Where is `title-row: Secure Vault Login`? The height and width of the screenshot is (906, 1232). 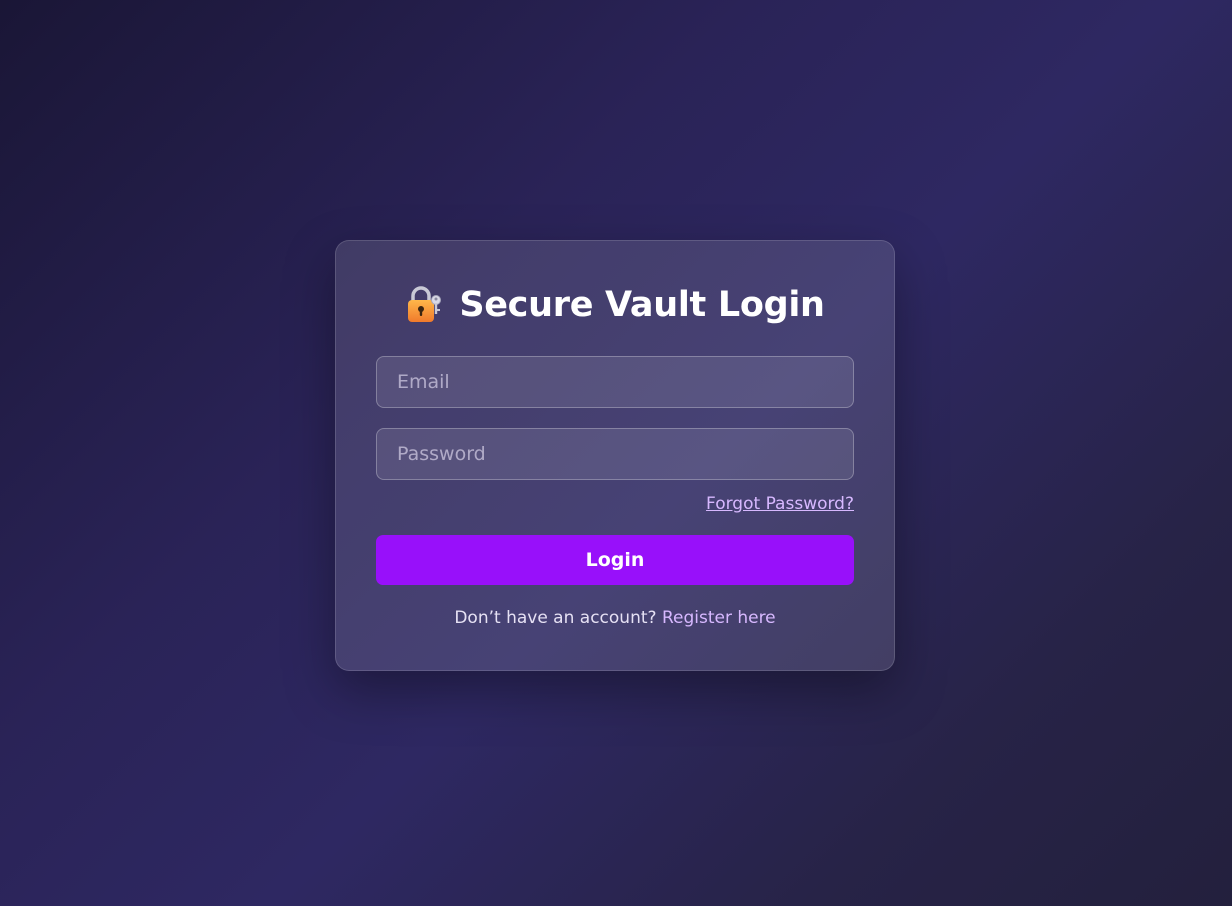 title-row: Secure Vault Login is located at coordinates (615, 305).